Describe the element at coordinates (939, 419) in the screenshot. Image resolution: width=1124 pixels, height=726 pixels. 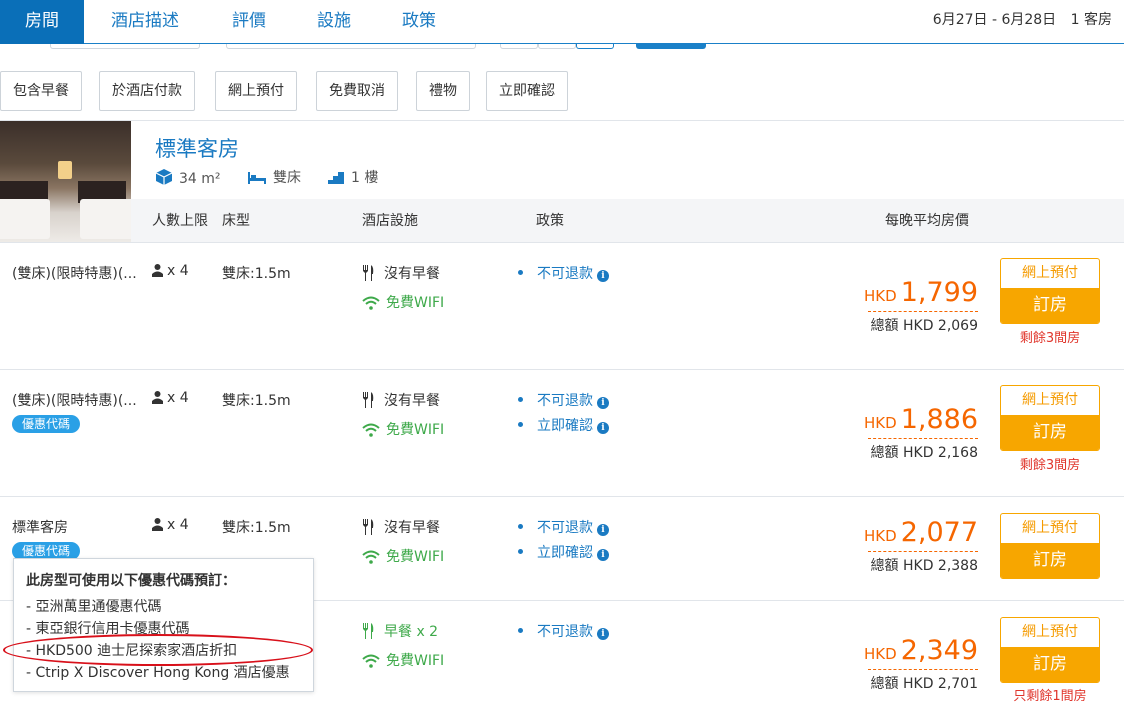
I see `price-amount: 1,886` at that location.